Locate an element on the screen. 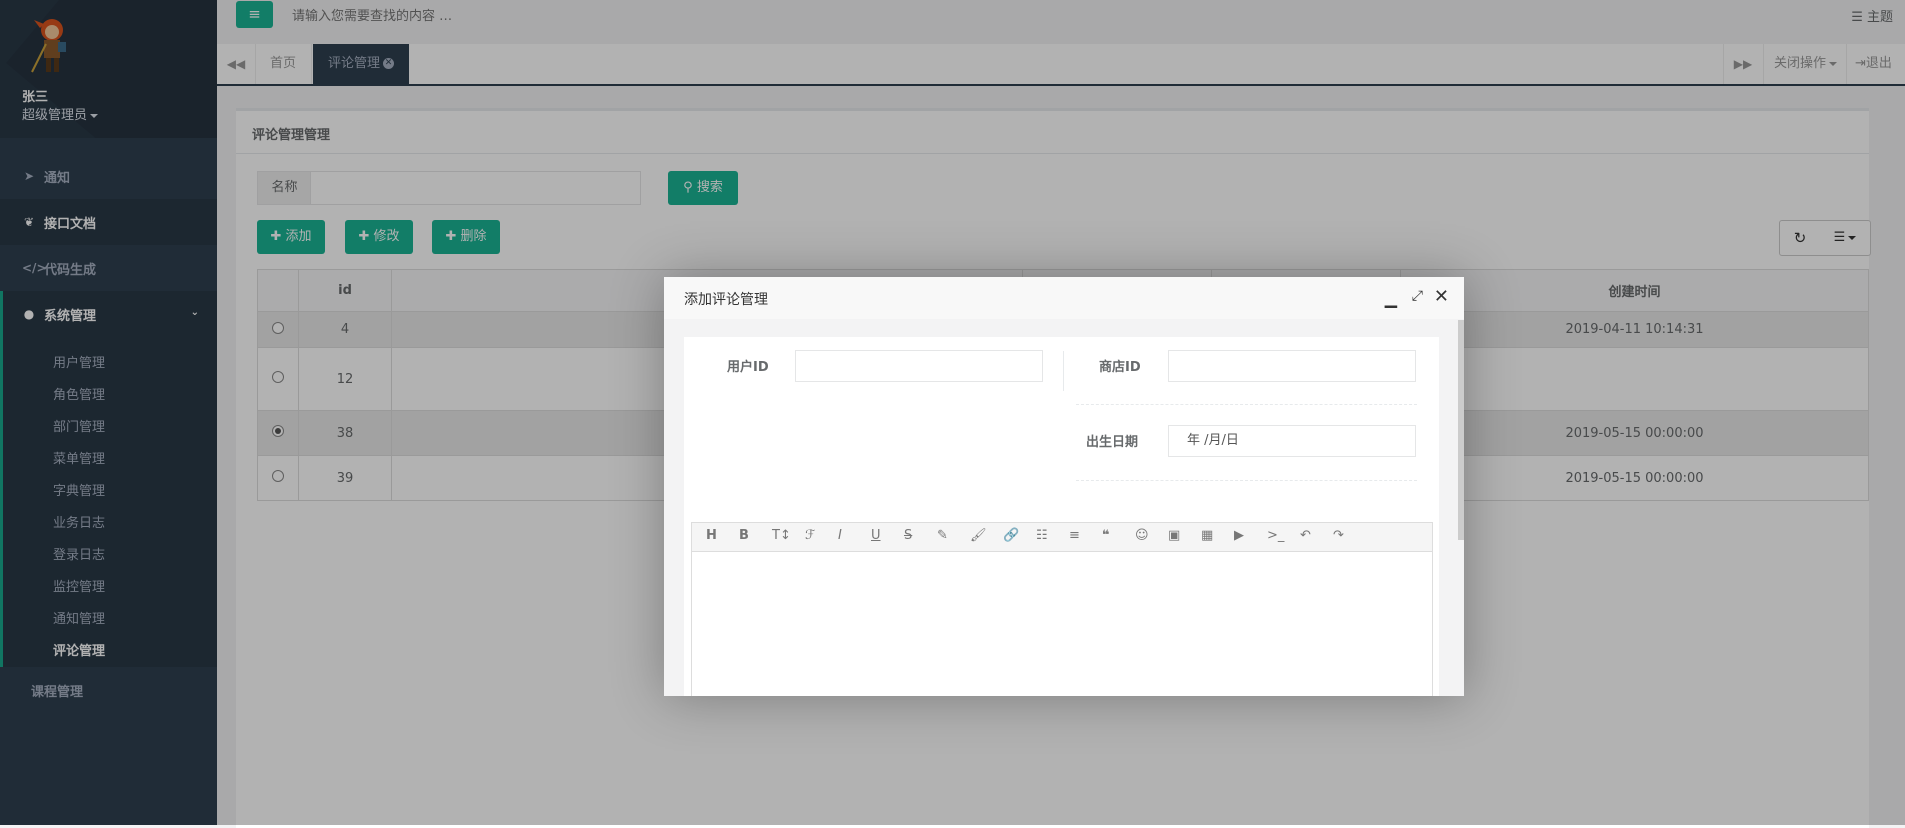 The image size is (1905, 828). text-size-icon: T↕ is located at coordinates (781, 535).